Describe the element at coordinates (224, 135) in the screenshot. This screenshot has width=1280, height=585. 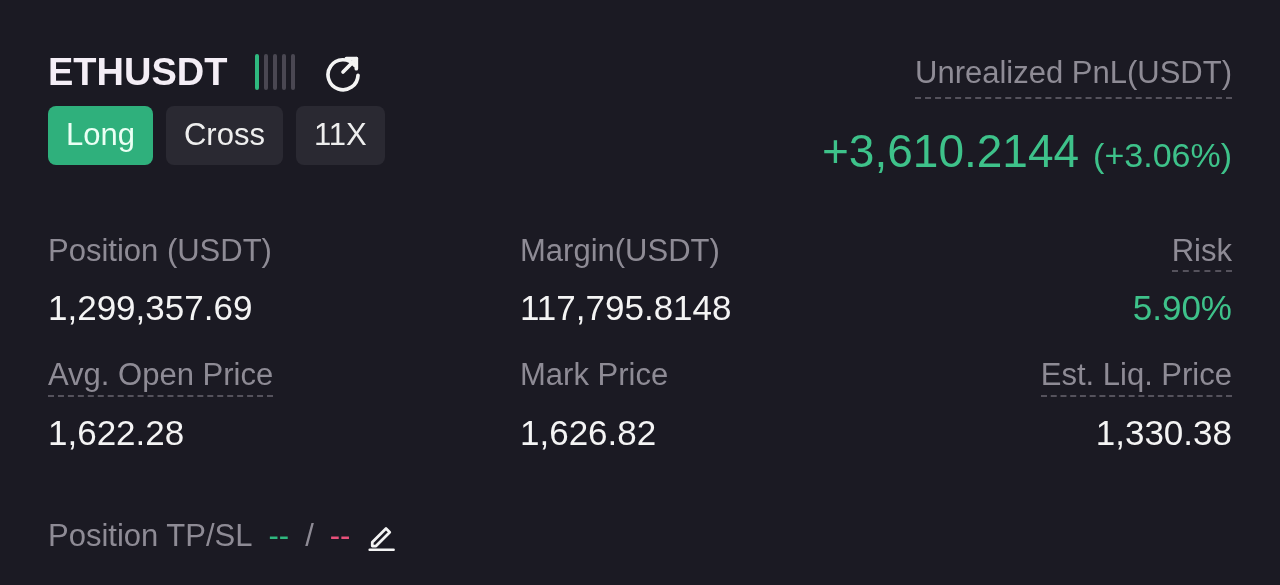
I see `position-tag: Cross` at that location.